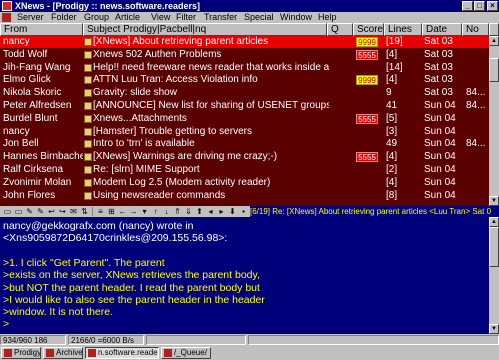 This screenshot has height=360, width=499. Describe the element at coordinates (394, 67) in the screenshot. I see `article-lines: [14]` at that location.